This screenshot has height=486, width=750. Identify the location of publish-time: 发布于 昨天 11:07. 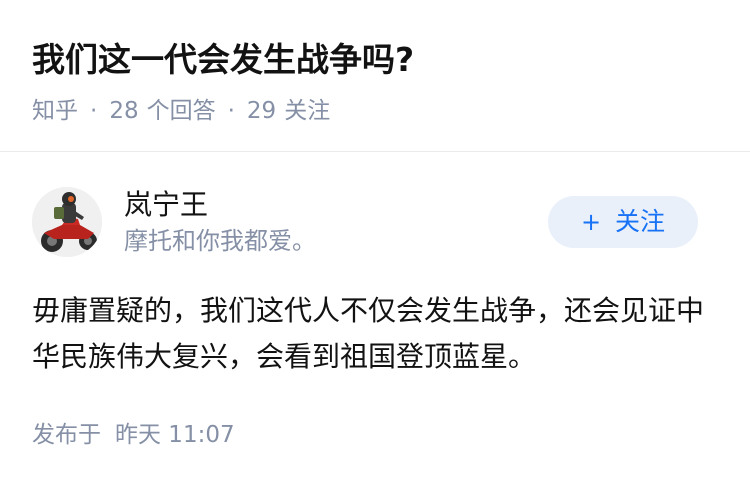
(133, 435).